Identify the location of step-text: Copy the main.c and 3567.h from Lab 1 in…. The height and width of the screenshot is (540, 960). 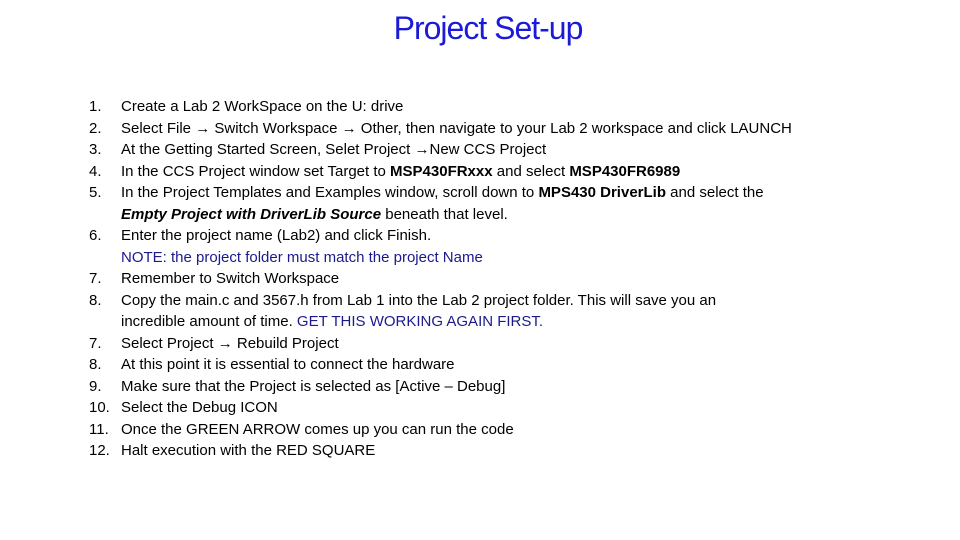
(419, 300).